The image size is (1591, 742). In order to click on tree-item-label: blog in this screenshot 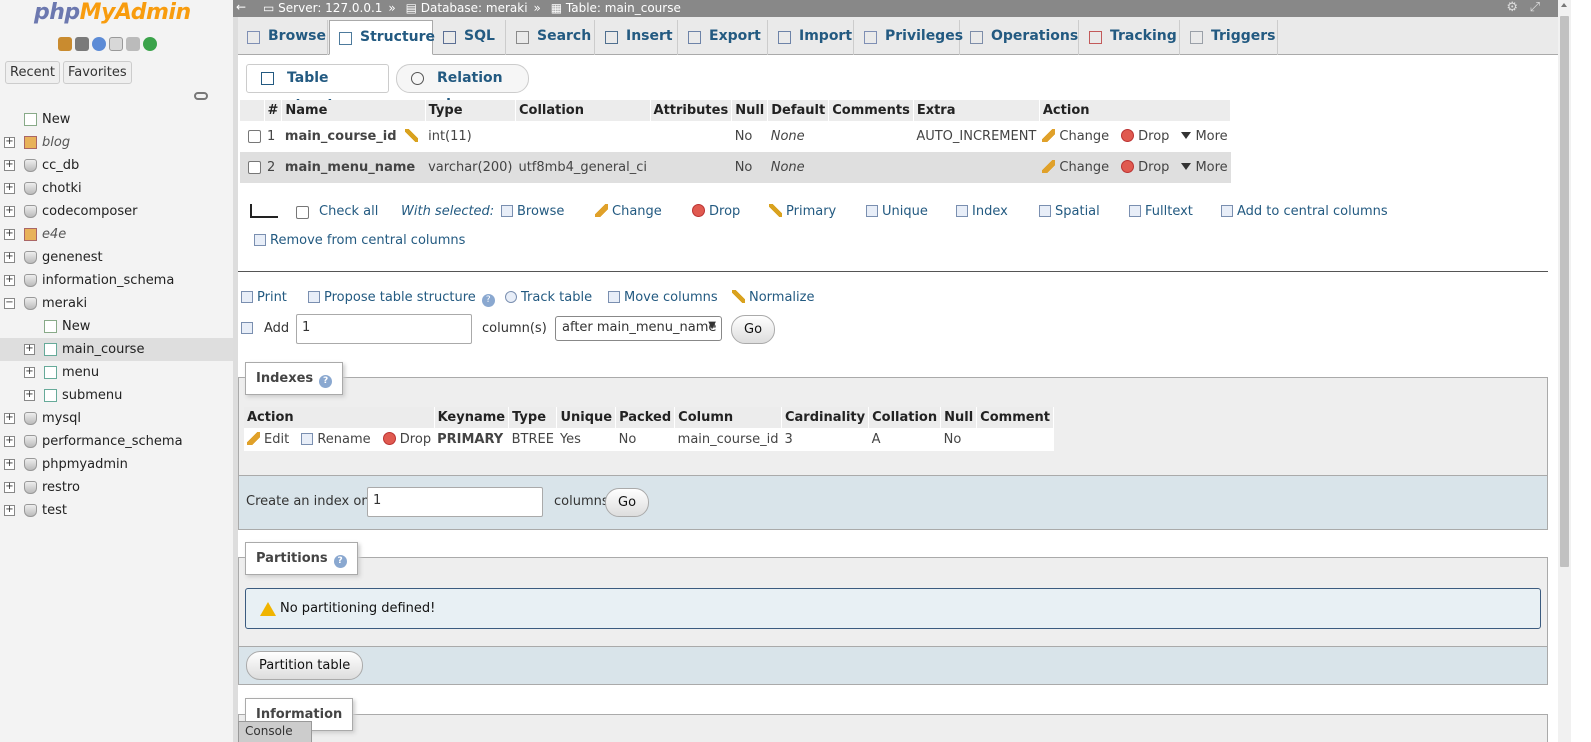, I will do `click(56, 142)`.